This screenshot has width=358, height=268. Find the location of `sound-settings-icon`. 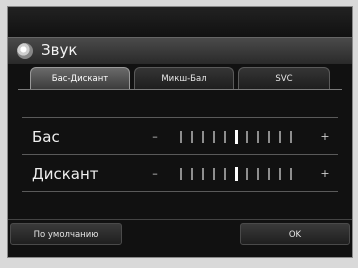

sound-settings-icon is located at coordinates (25, 51).